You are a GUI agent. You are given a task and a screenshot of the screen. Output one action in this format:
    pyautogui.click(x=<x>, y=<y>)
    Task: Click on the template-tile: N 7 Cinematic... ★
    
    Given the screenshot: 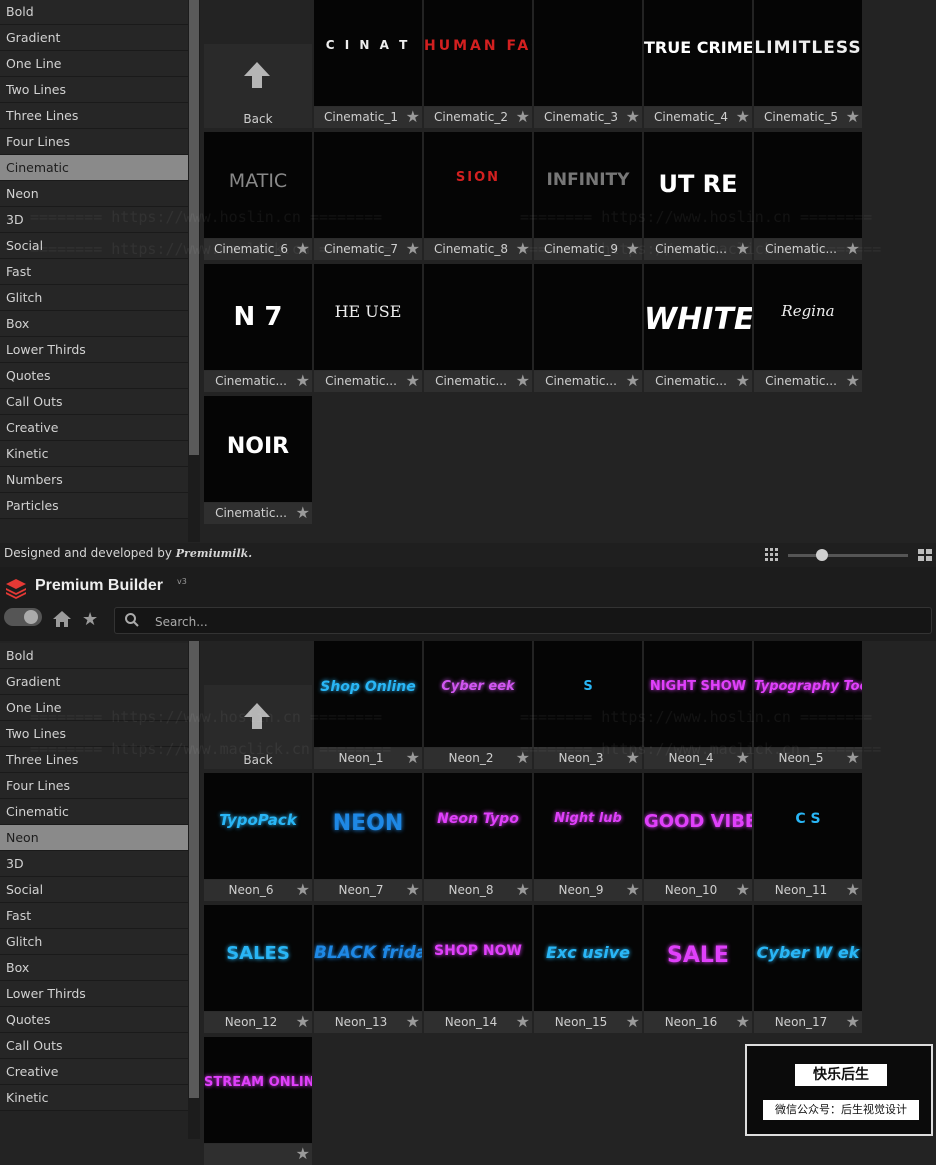 What is the action you would take?
    pyautogui.click(x=258, y=328)
    